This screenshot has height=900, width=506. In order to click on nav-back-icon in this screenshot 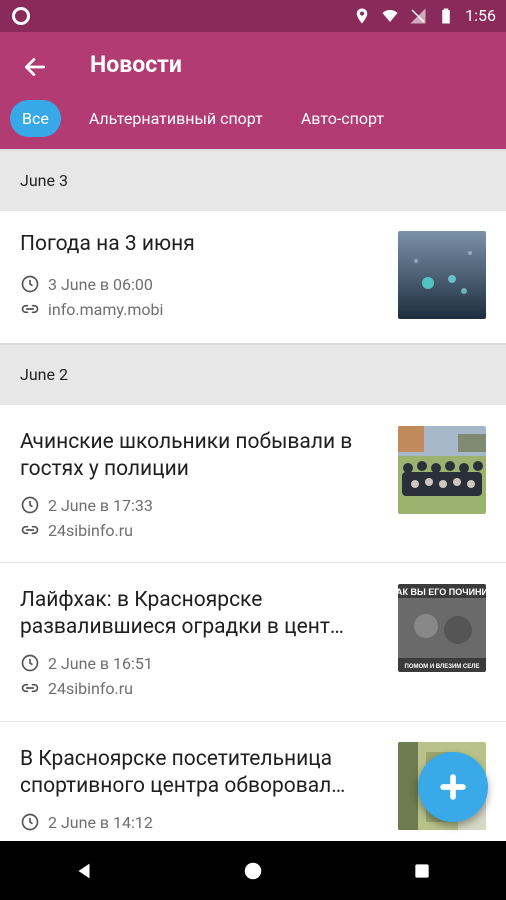, I will do `click(84, 870)`.